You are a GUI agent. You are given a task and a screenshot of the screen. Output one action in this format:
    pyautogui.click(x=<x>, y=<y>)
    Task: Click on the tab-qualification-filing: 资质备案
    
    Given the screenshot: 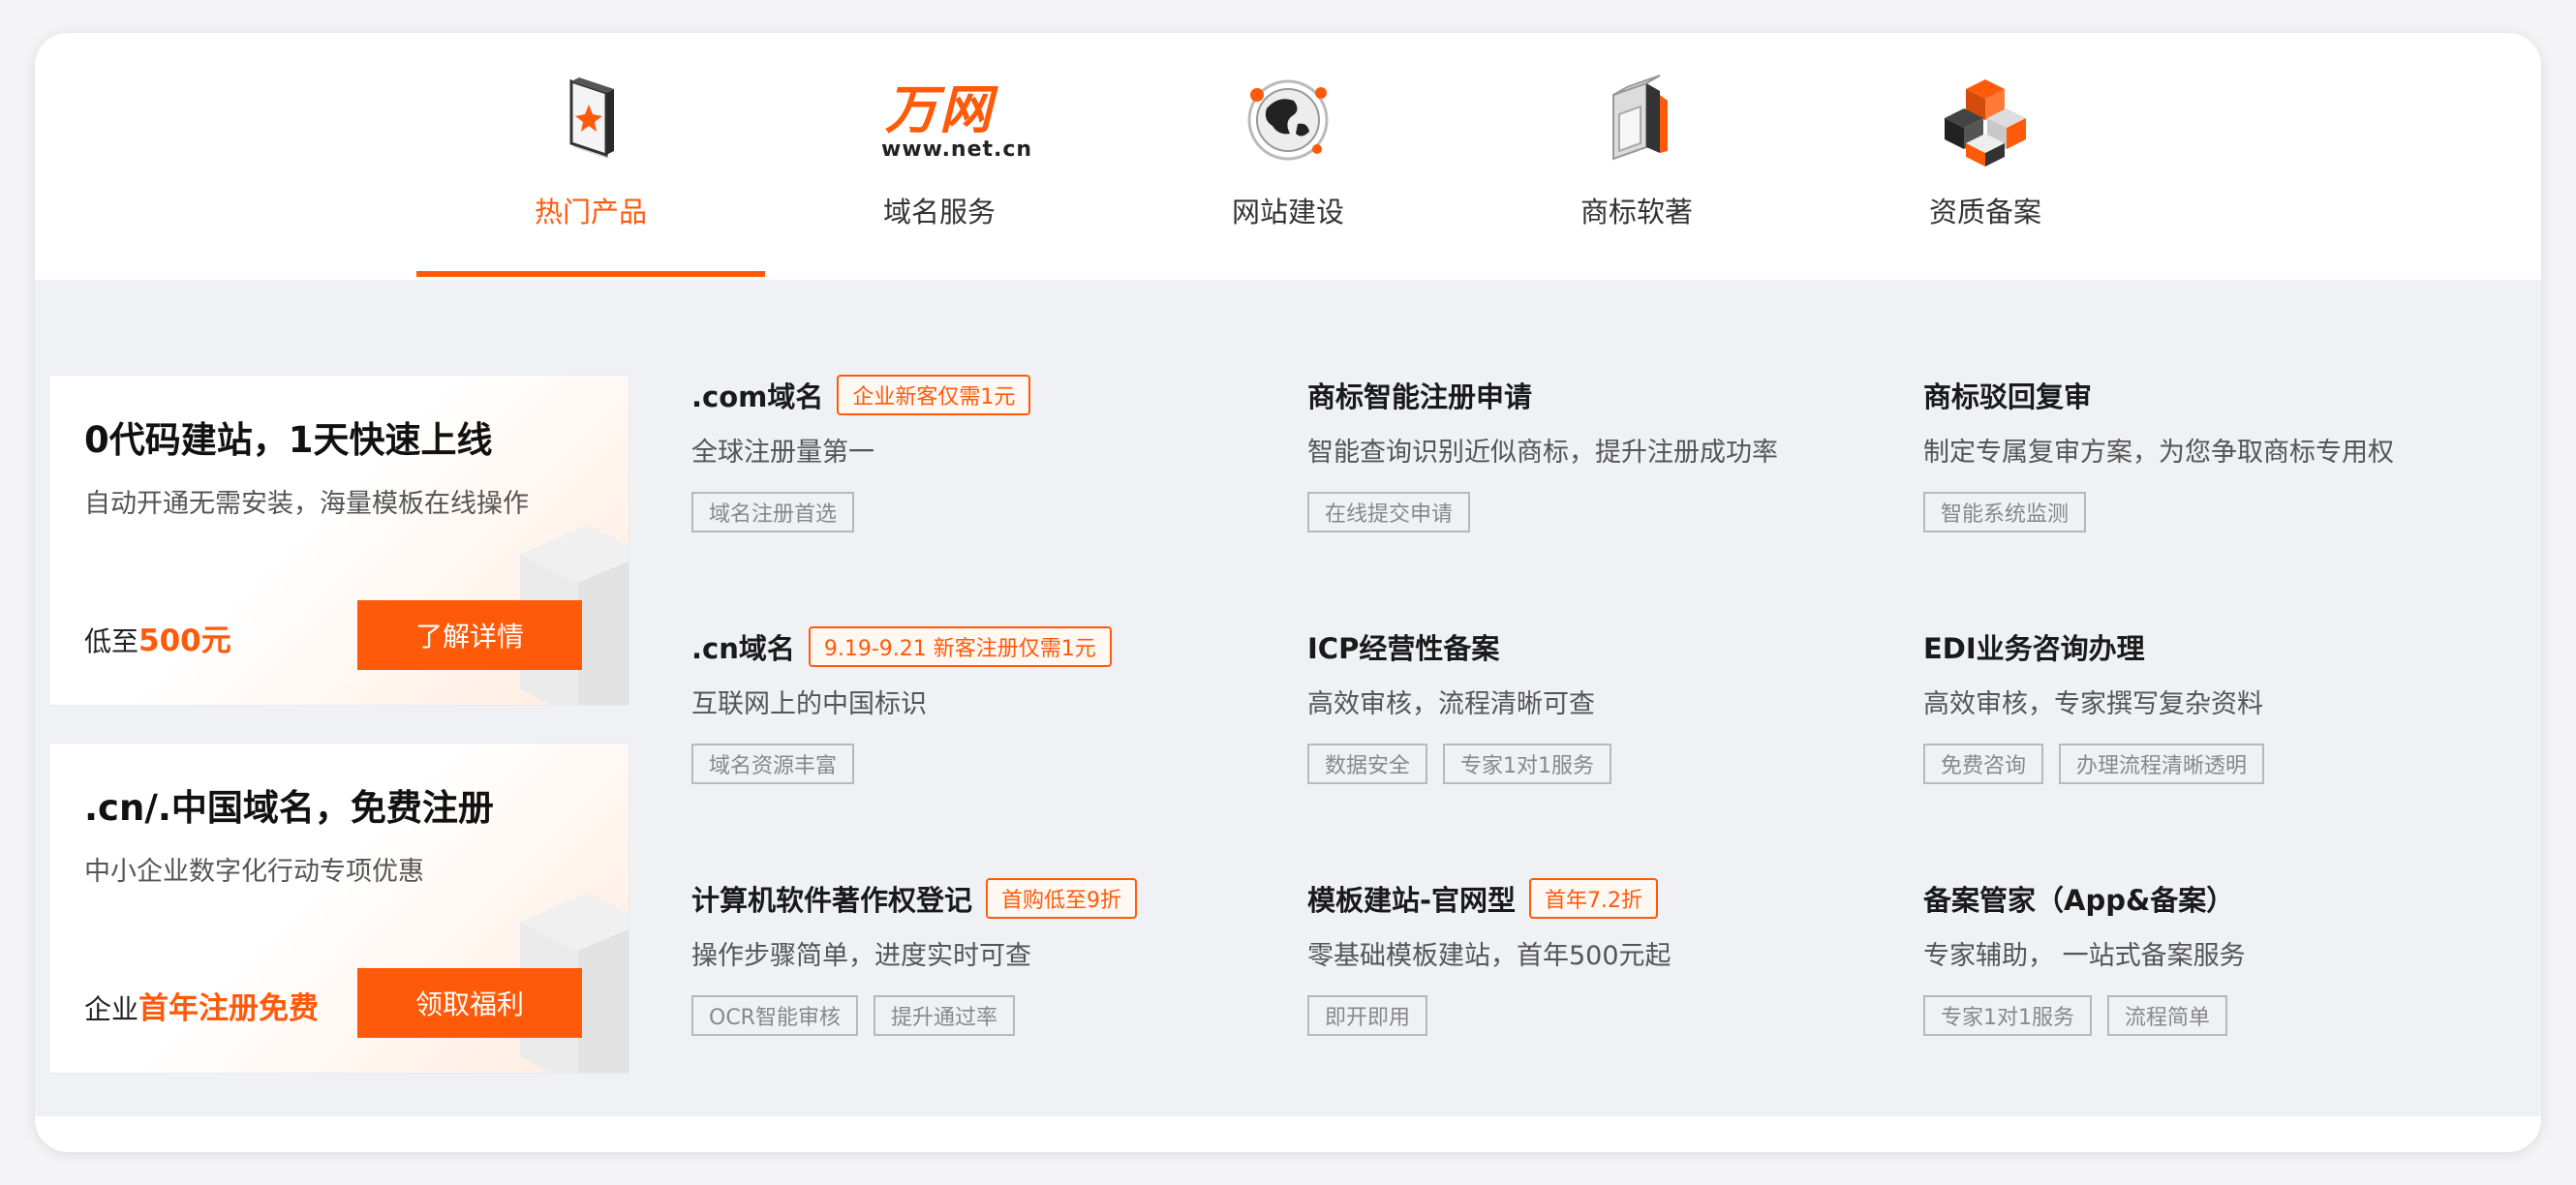 What is the action you would take?
    pyautogui.click(x=1985, y=156)
    